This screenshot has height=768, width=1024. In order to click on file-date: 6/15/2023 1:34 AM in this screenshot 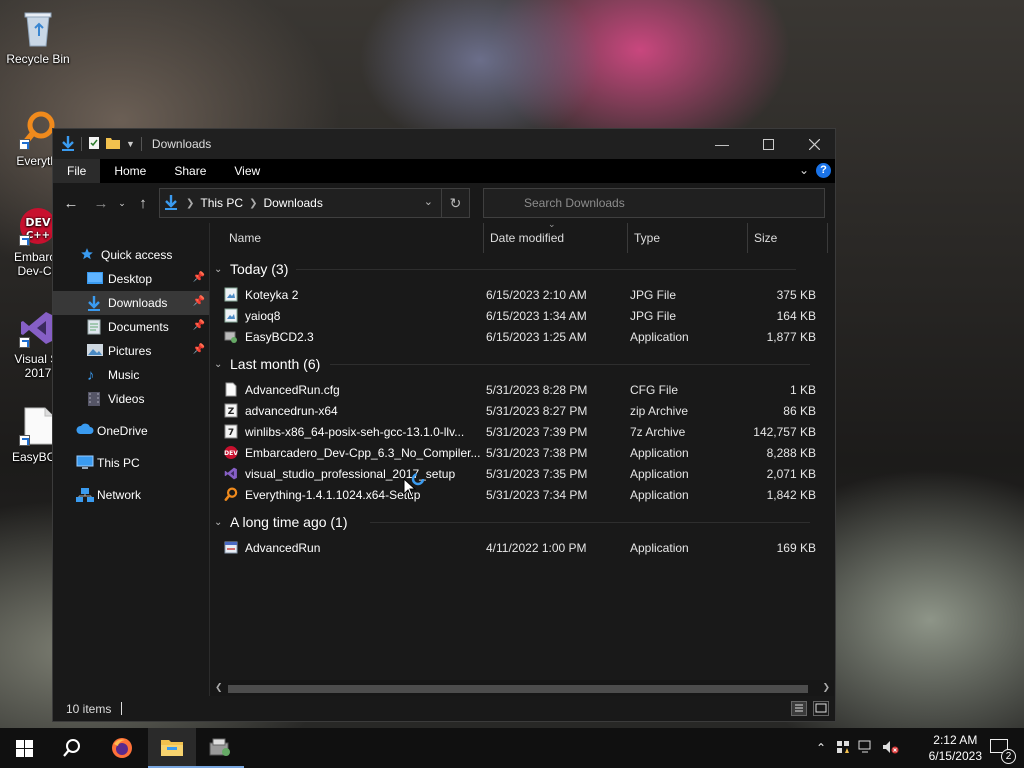, I will do `click(536, 315)`.